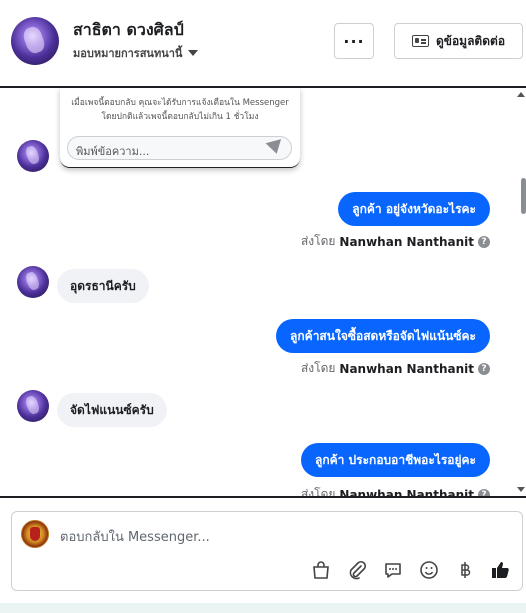  I want to click on view-contact-info-label: ดูข้อมูลติดต่อ, so click(470, 40).